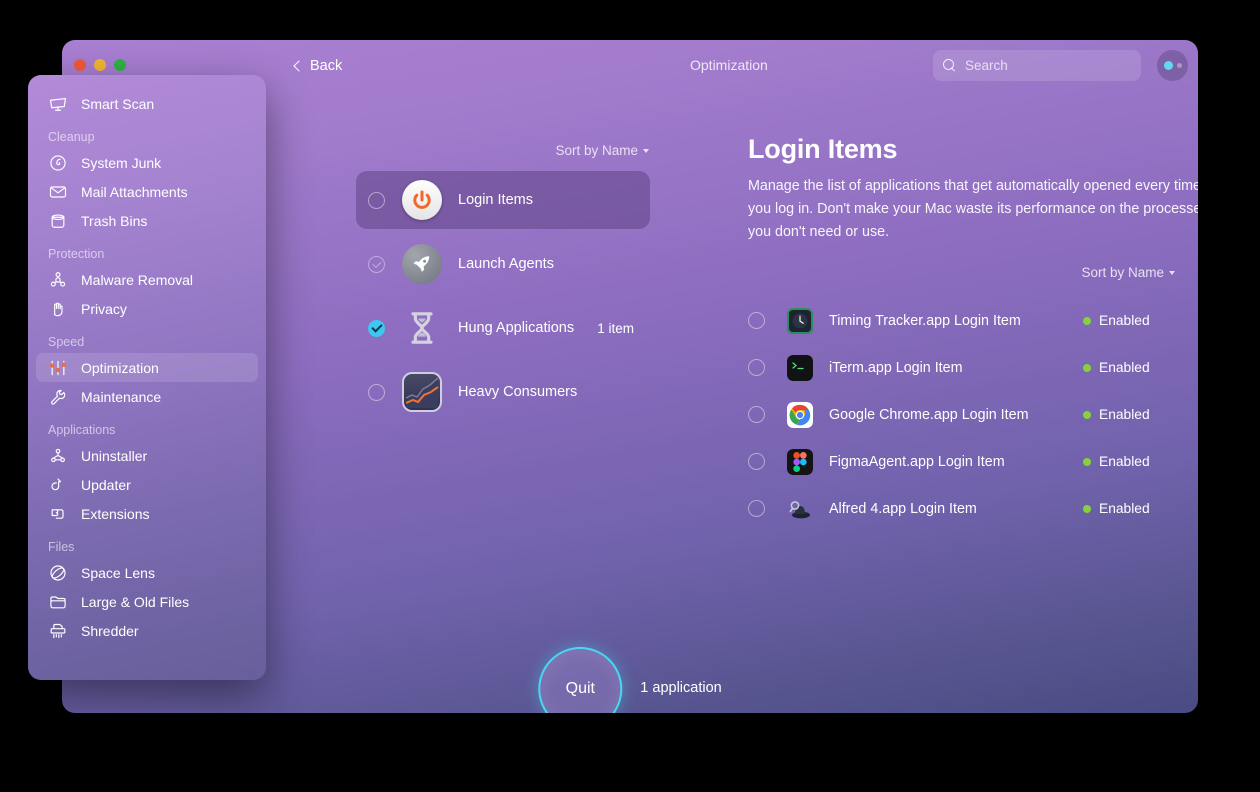 The width and height of the screenshot is (1260, 792). I want to click on sidebar-group-label: Speed, so click(66, 342).